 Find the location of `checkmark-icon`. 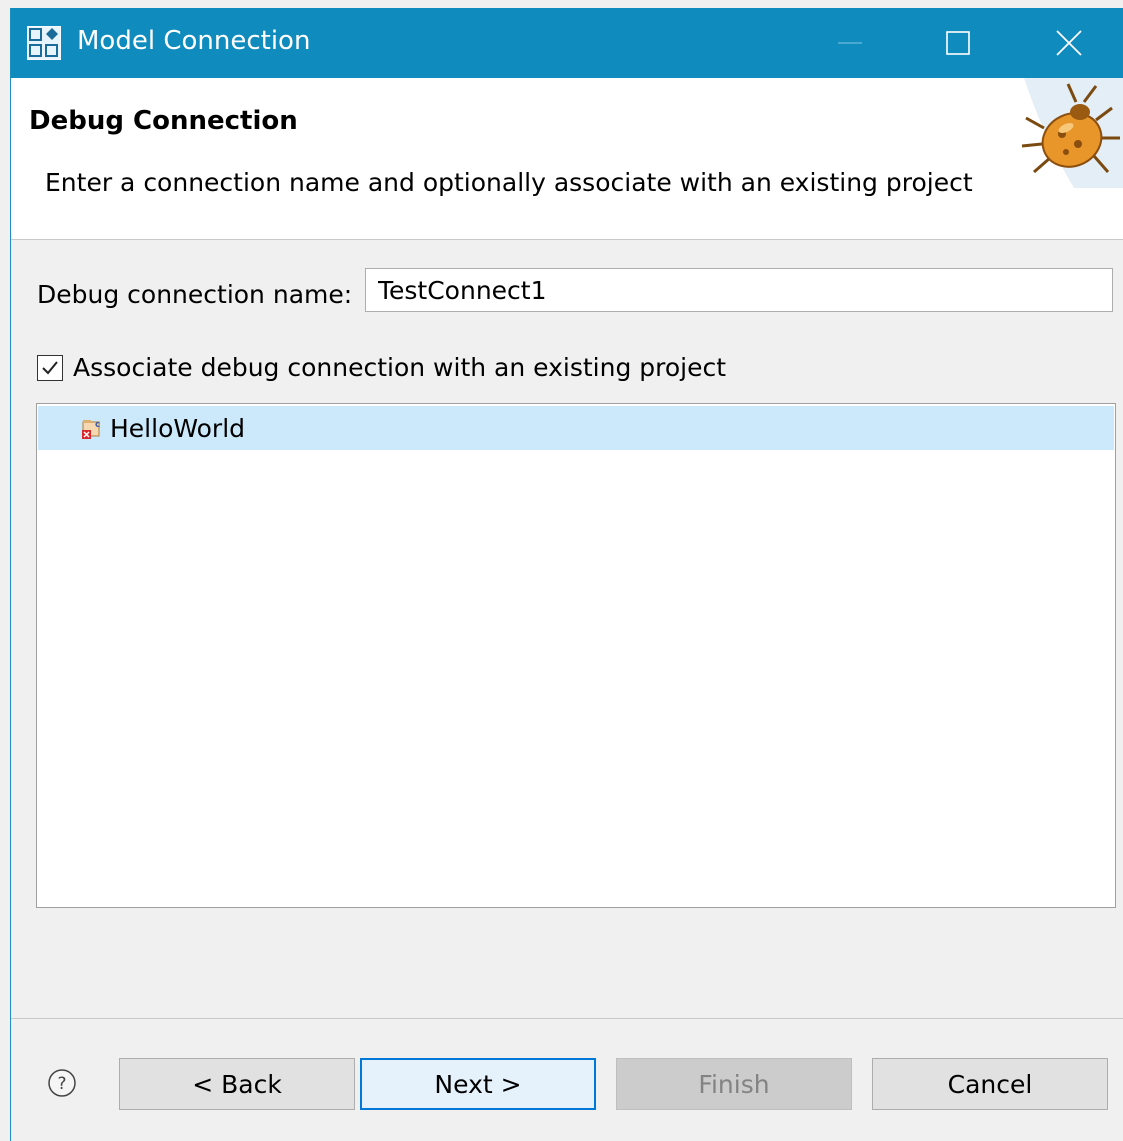

checkmark-icon is located at coordinates (50, 367).